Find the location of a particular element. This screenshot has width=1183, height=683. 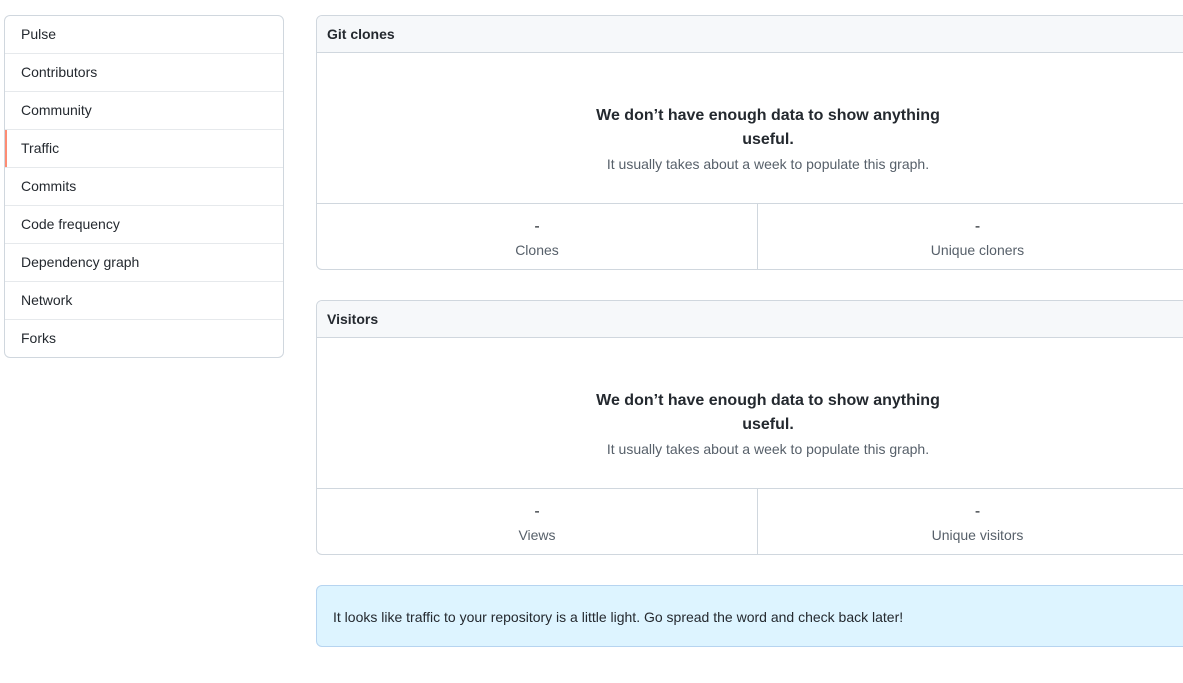

visitors-summary: - Views - Unique visitors is located at coordinates (750, 521).